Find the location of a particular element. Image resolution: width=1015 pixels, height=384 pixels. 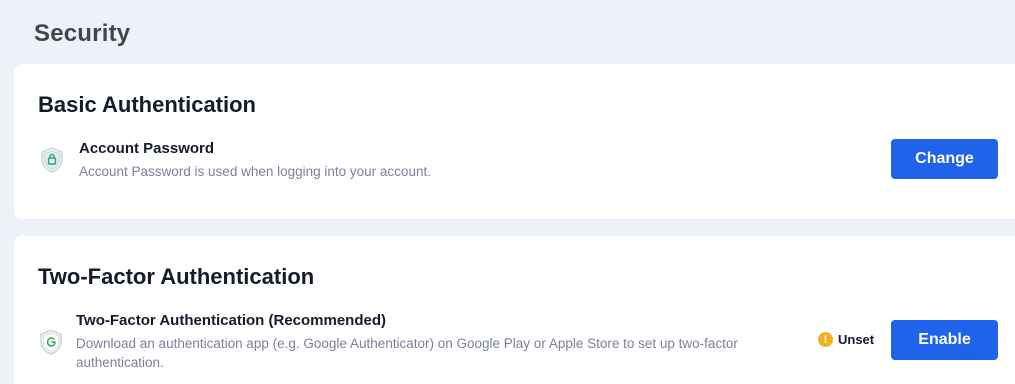

enable-two-factor-button: Enable is located at coordinates (944, 340).